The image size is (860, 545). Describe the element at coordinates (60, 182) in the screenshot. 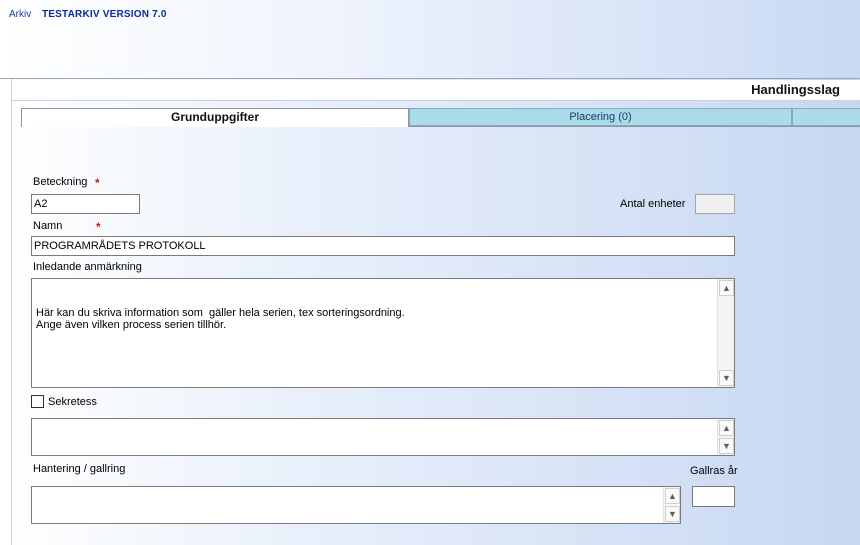

I see `beteckning-label: Beteckning` at that location.